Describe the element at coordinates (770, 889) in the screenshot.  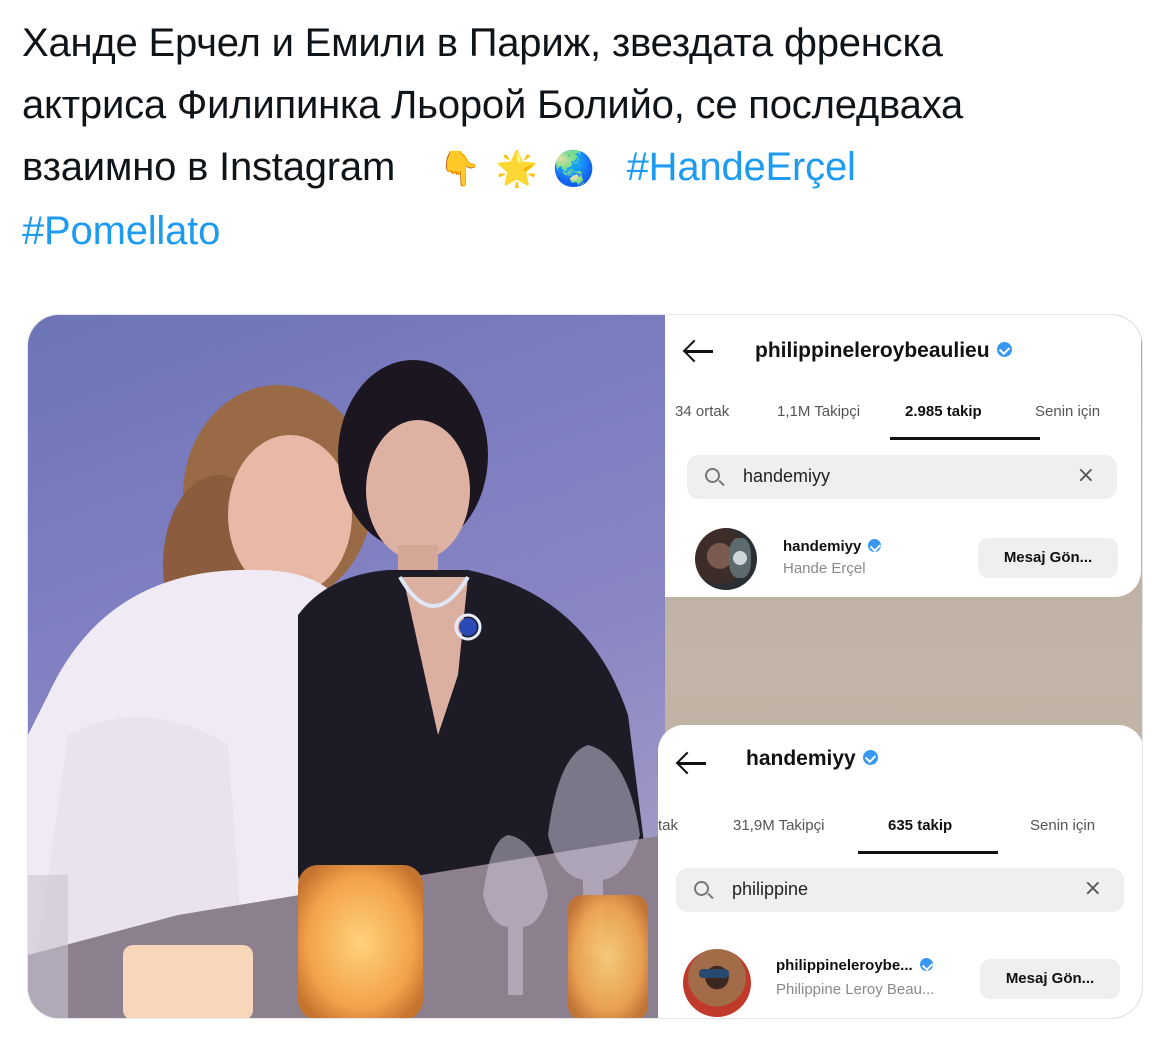
I see `search-input-value: philippine` at that location.